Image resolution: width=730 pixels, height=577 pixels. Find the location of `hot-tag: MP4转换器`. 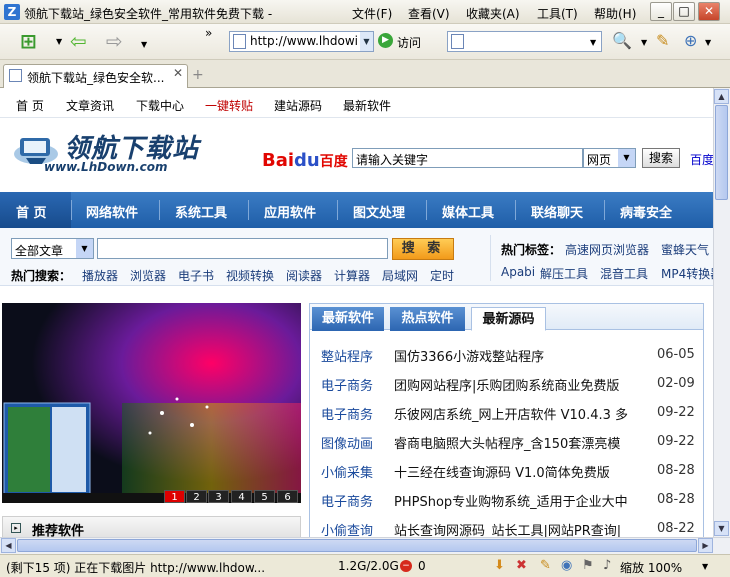

hot-tag: MP4转换器 is located at coordinates (687, 273).